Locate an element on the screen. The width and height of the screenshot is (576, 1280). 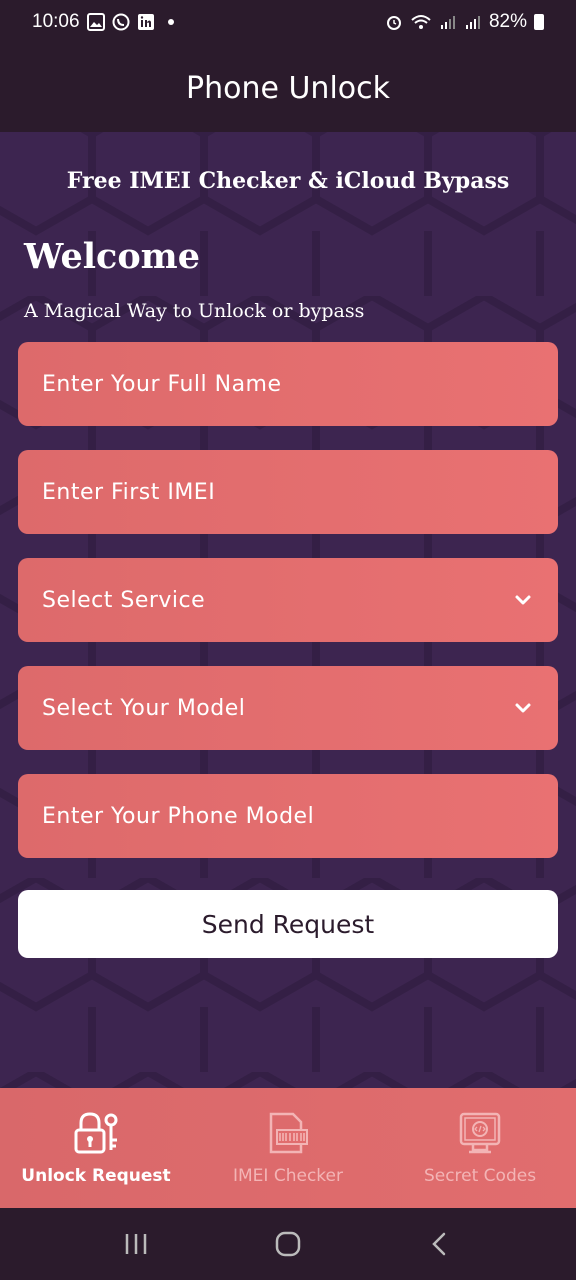
lock-key-icon is located at coordinates (96, 1133).